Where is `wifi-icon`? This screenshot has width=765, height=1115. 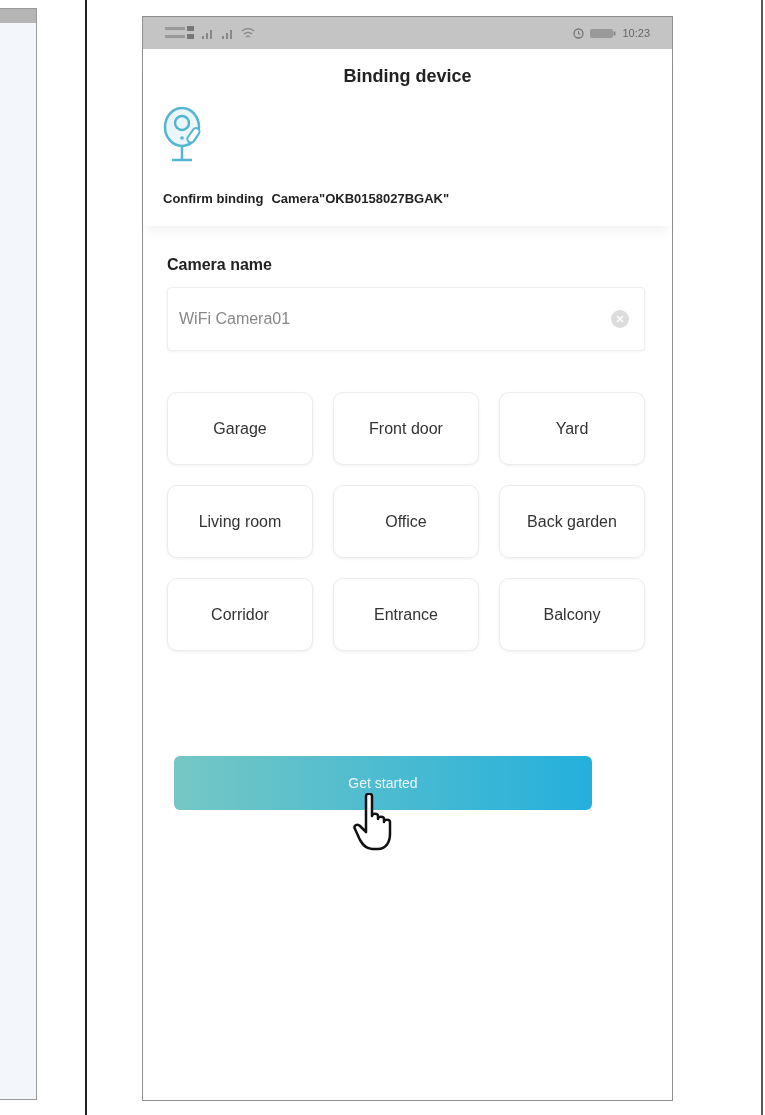 wifi-icon is located at coordinates (248, 33).